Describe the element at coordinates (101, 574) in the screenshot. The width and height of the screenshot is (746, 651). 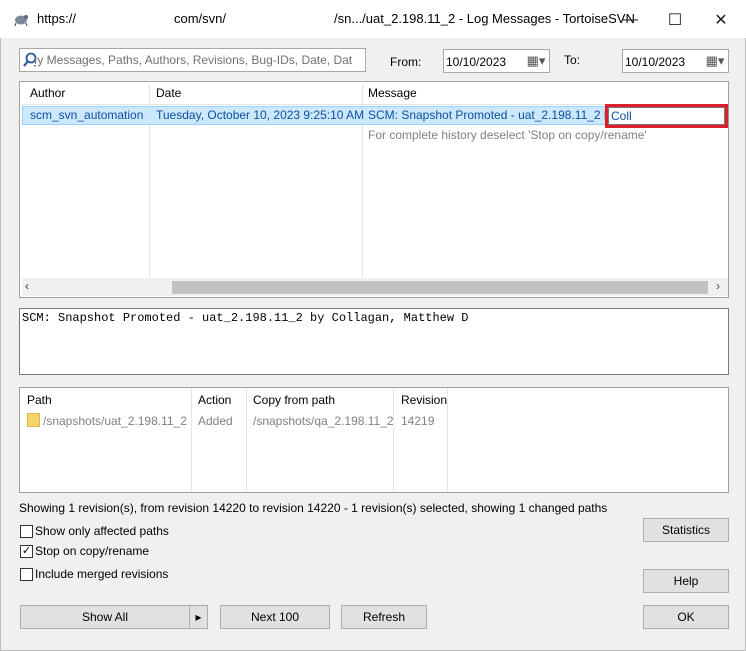
I see `include-merged-label: Include merged revisions` at that location.